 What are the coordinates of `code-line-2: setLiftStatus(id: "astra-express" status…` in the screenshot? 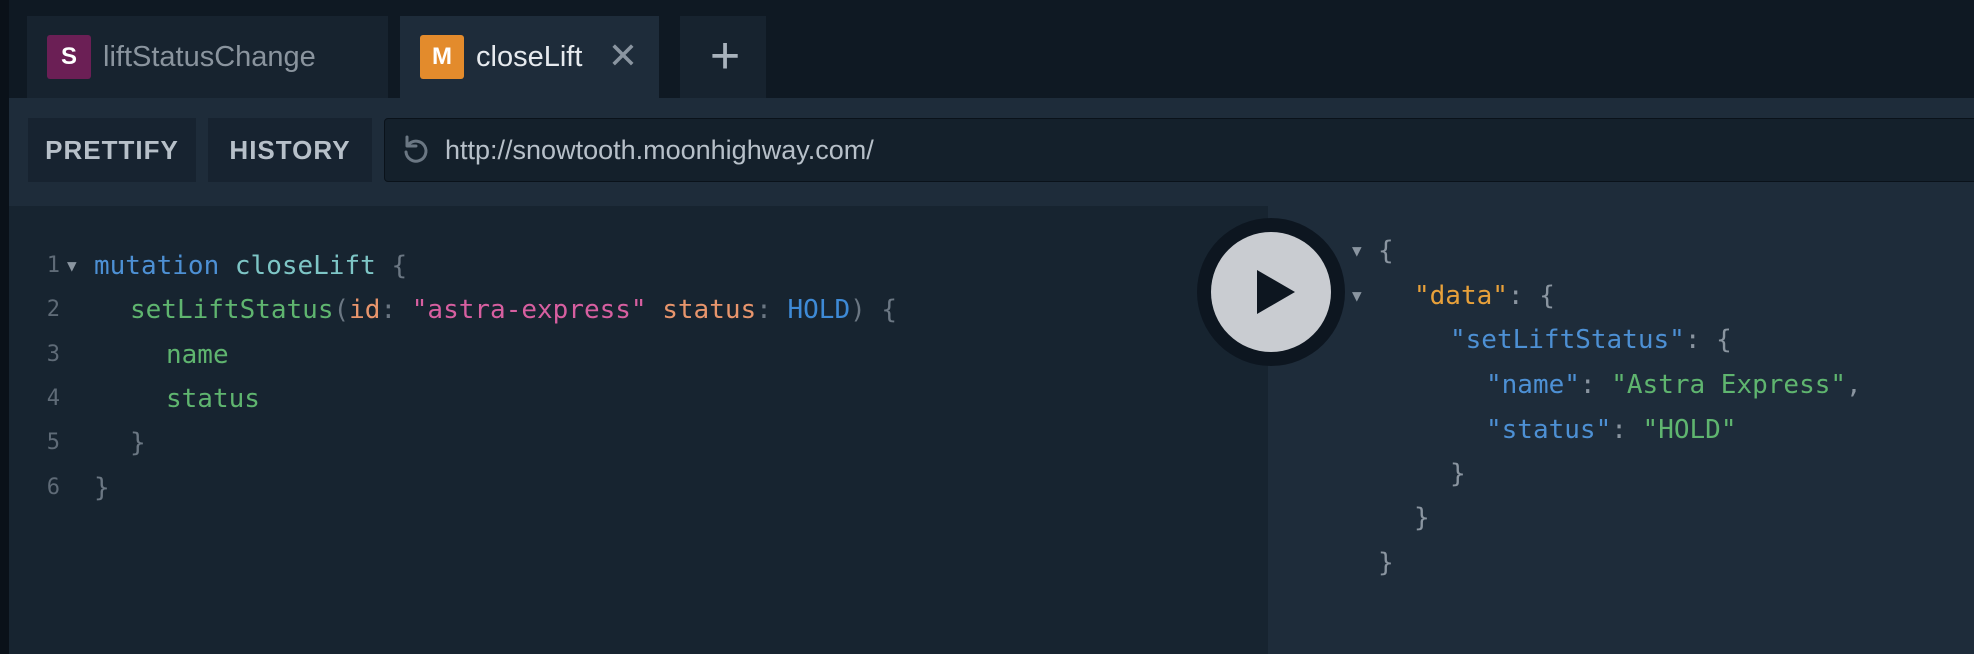 It's located at (513, 310).